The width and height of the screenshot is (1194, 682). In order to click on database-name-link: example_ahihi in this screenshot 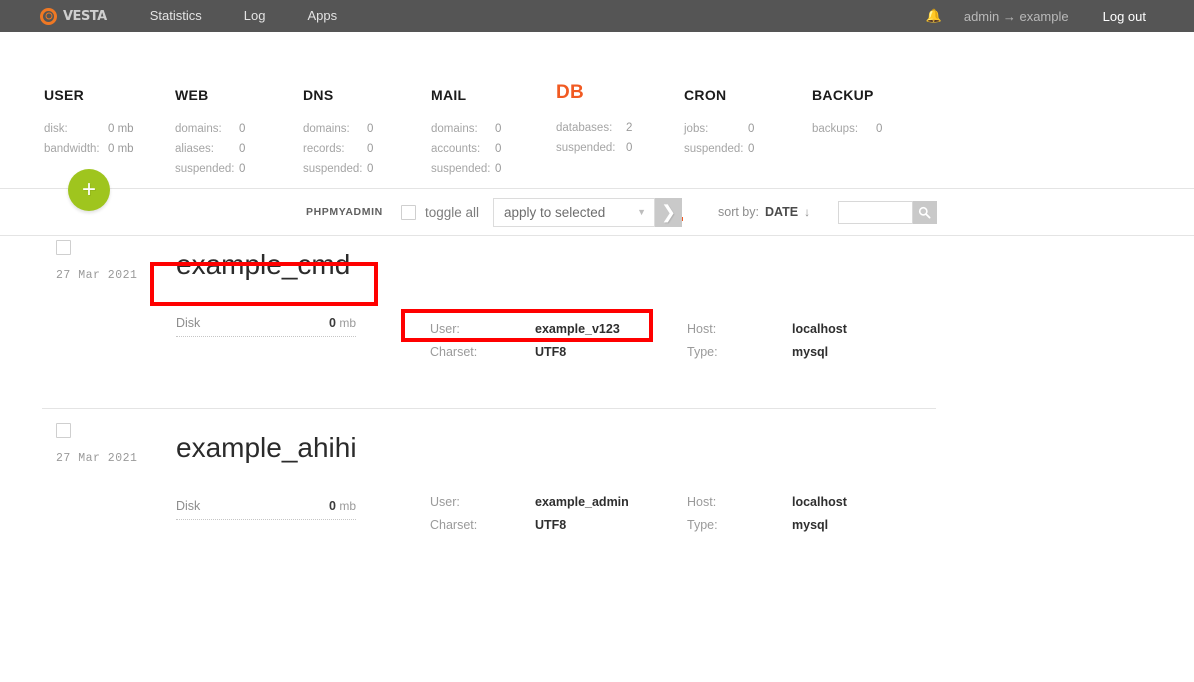, I will do `click(266, 448)`.